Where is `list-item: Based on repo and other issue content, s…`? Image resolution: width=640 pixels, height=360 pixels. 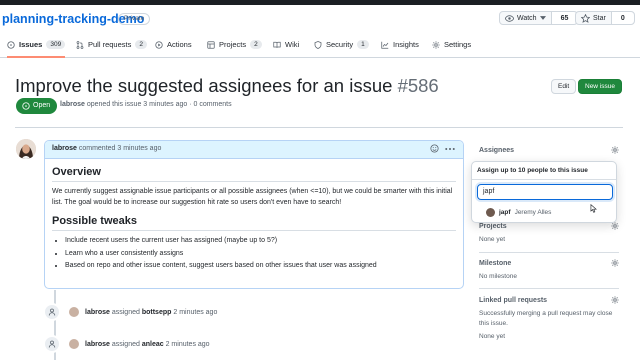 list-item: Based on repo and other issue content, s… is located at coordinates (260, 266).